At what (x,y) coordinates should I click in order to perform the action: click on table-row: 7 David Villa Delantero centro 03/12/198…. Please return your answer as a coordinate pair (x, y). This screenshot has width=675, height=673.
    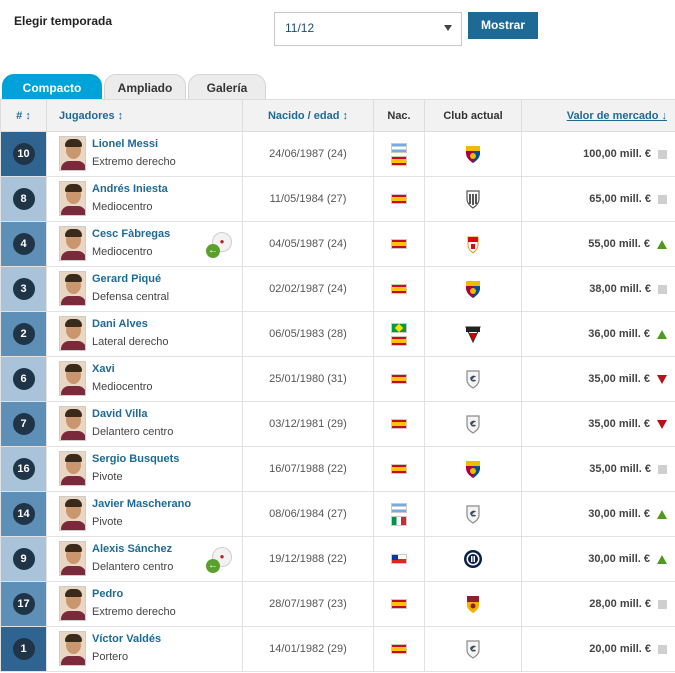
    Looking at the image, I should click on (337, 424).